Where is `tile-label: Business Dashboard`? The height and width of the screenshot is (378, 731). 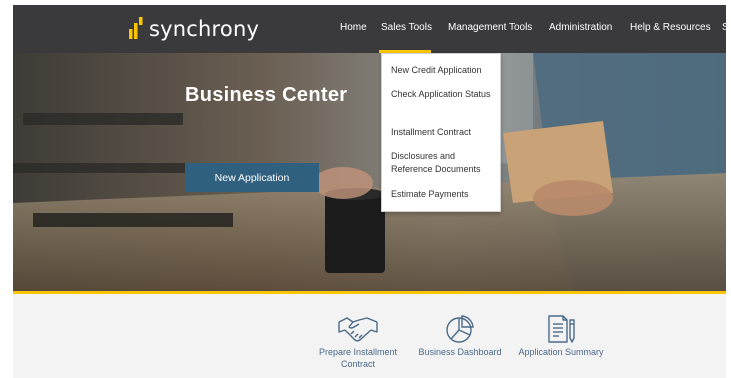
tile-label: Business Dashboard is located at coordinates (460, 352).